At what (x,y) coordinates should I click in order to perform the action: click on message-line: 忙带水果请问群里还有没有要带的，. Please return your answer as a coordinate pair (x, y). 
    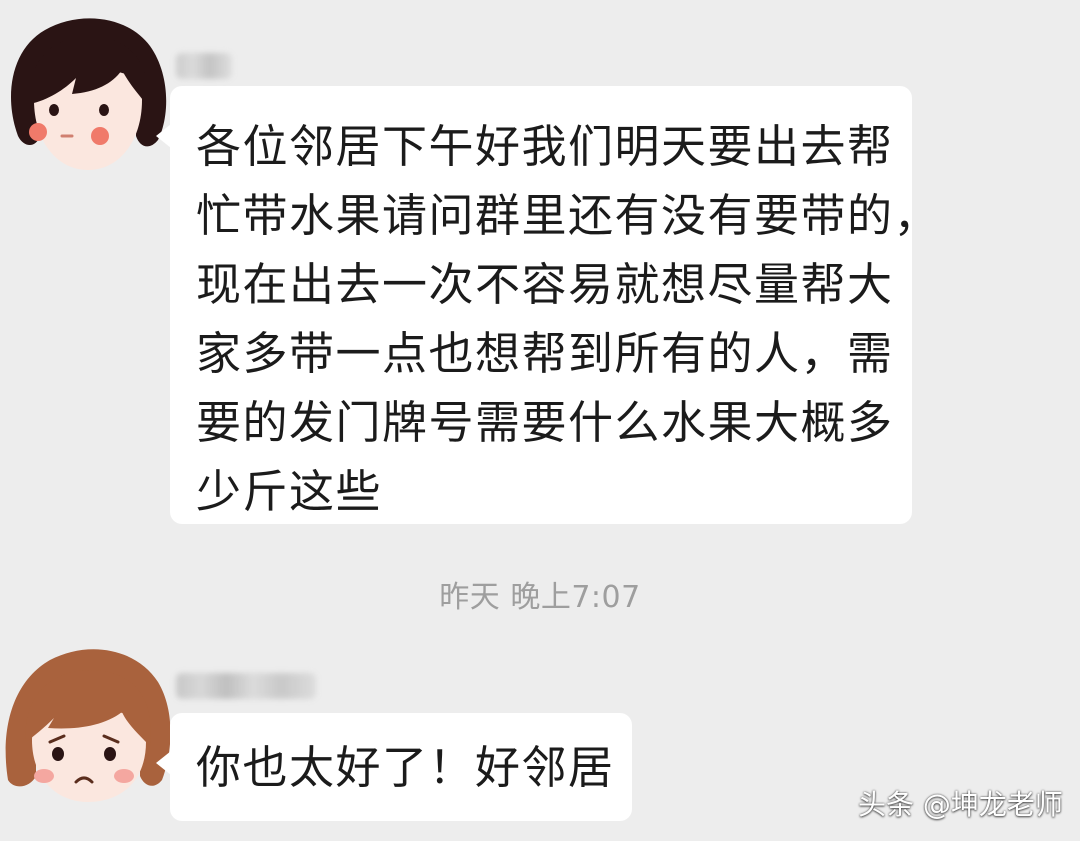
    Looking at the image, I should click on (568, 215).